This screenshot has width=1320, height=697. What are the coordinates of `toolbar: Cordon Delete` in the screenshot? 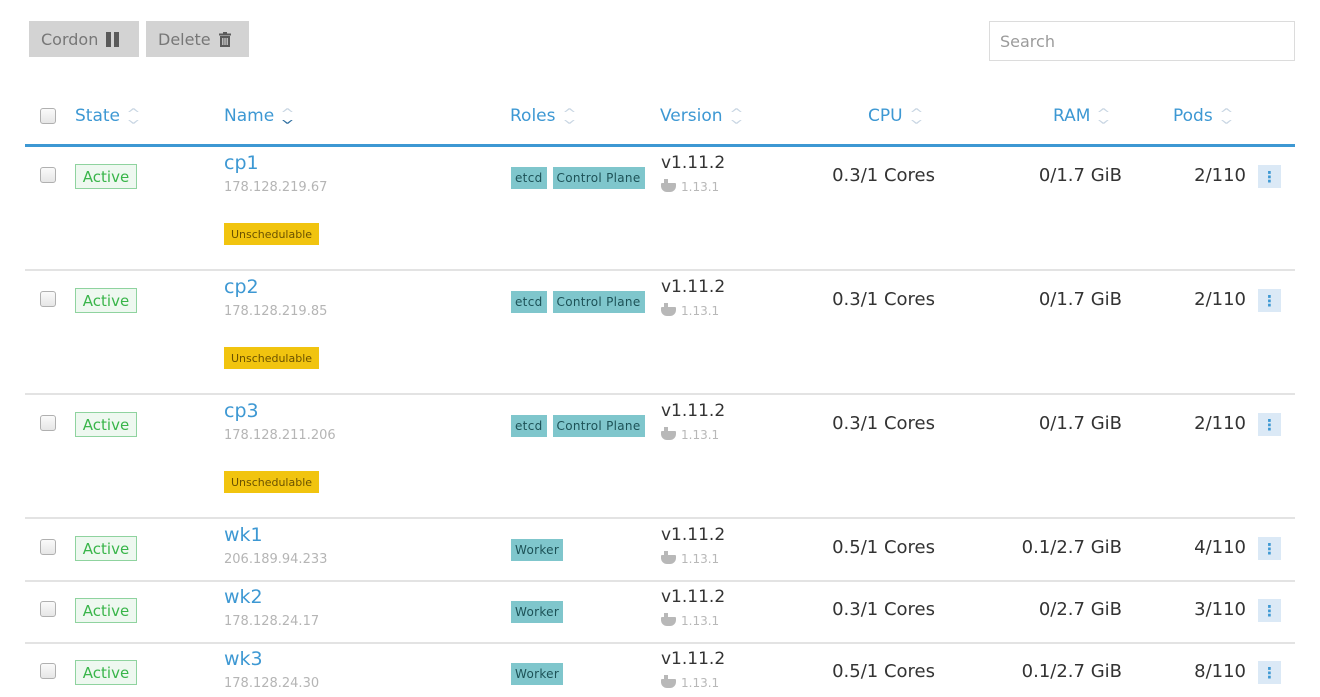 It's located at (139, 39).